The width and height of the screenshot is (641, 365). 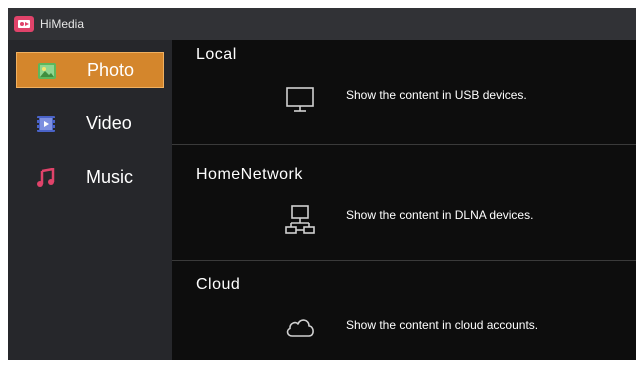 I want to click on network-icon, so click(x=300, y=219).